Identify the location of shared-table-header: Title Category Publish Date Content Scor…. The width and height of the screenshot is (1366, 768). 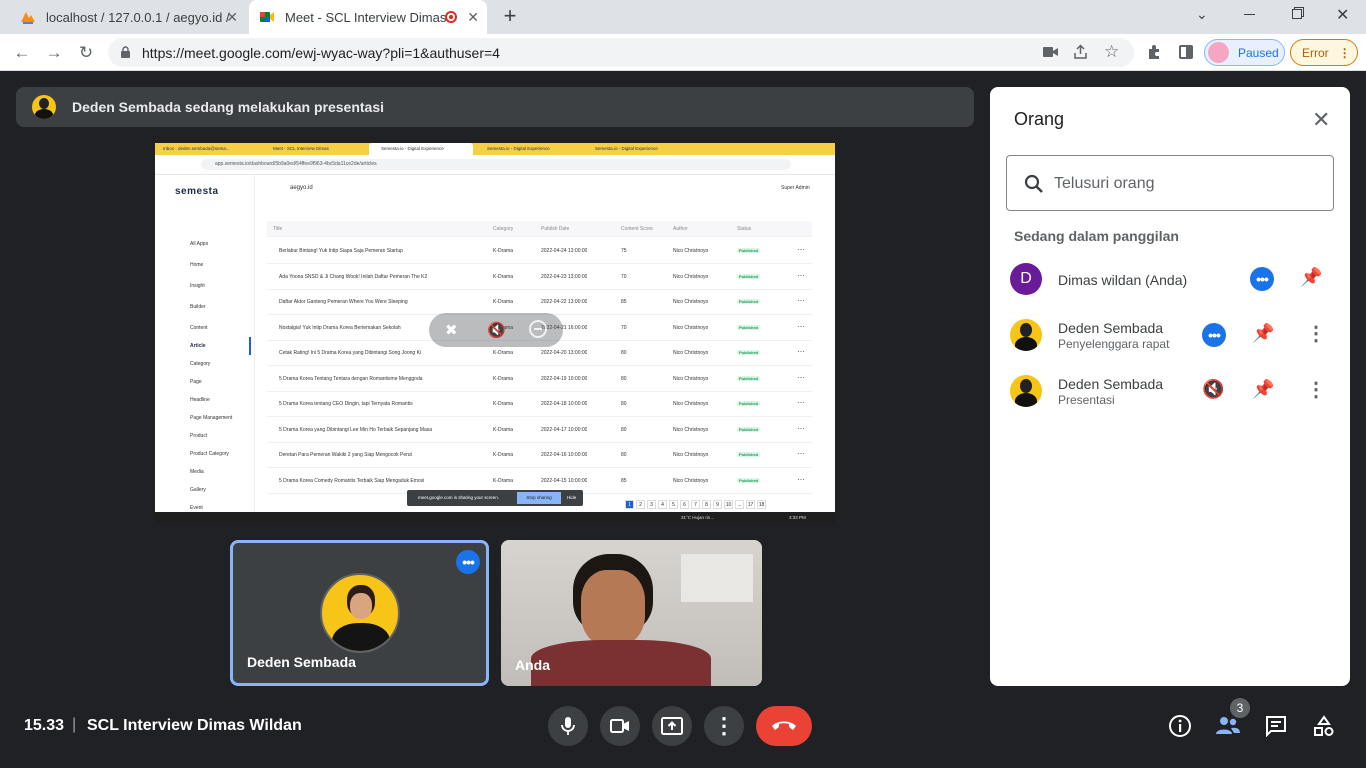
(539, 229).